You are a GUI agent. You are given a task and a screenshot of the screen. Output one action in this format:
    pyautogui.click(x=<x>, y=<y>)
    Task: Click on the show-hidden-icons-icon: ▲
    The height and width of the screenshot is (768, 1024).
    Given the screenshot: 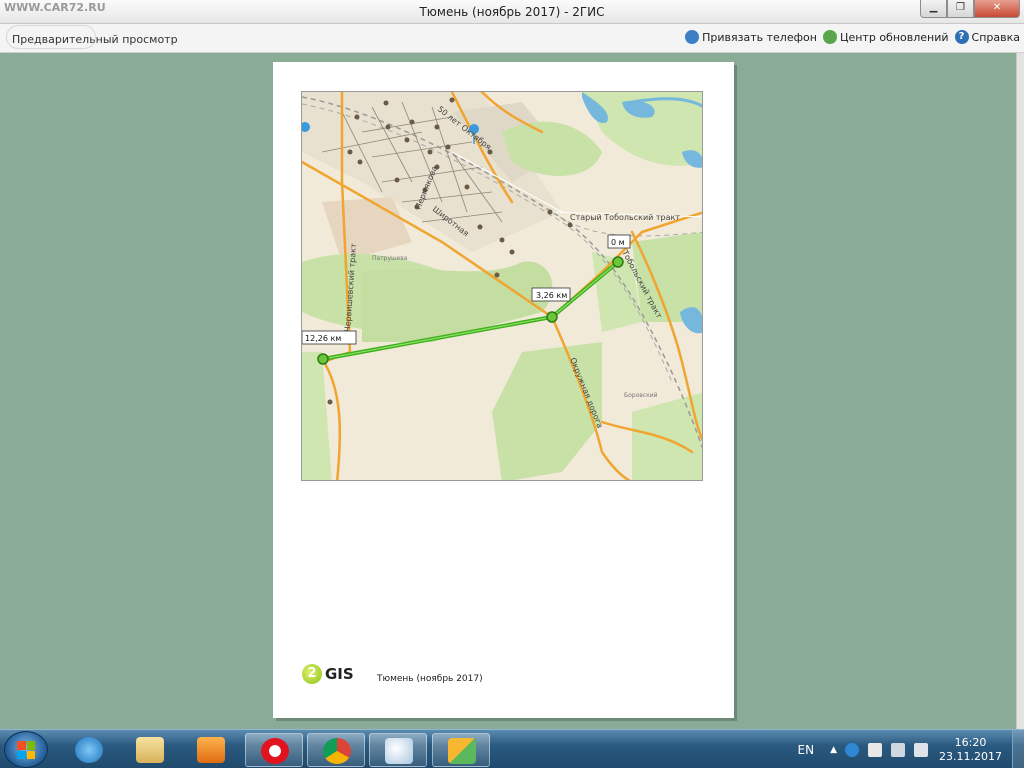 What is the action you would take?
    pyautogui.click(x=833, y=750)
    